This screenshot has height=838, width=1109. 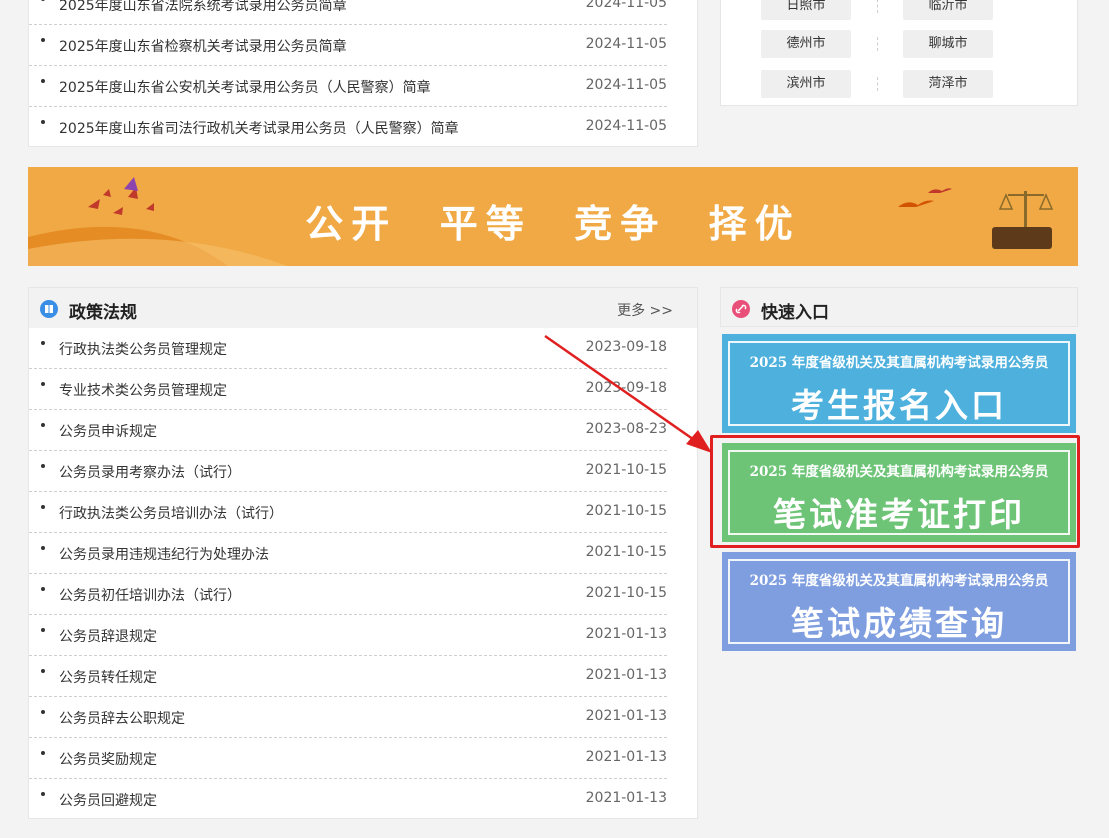 I want to click on policy-item-title: 公务员奖励规定, so click(x=108, y=759).